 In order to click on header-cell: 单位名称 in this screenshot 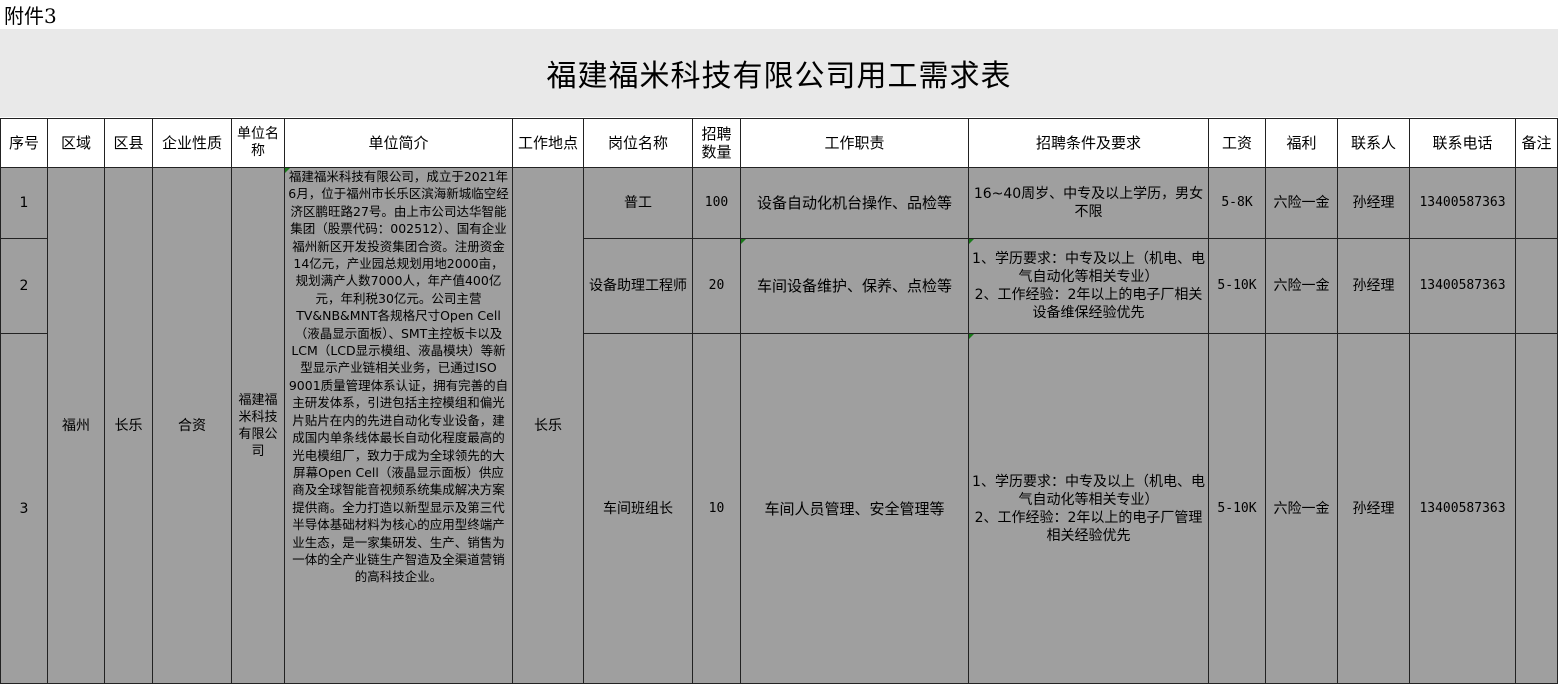, I will do `click(258, 143)`.